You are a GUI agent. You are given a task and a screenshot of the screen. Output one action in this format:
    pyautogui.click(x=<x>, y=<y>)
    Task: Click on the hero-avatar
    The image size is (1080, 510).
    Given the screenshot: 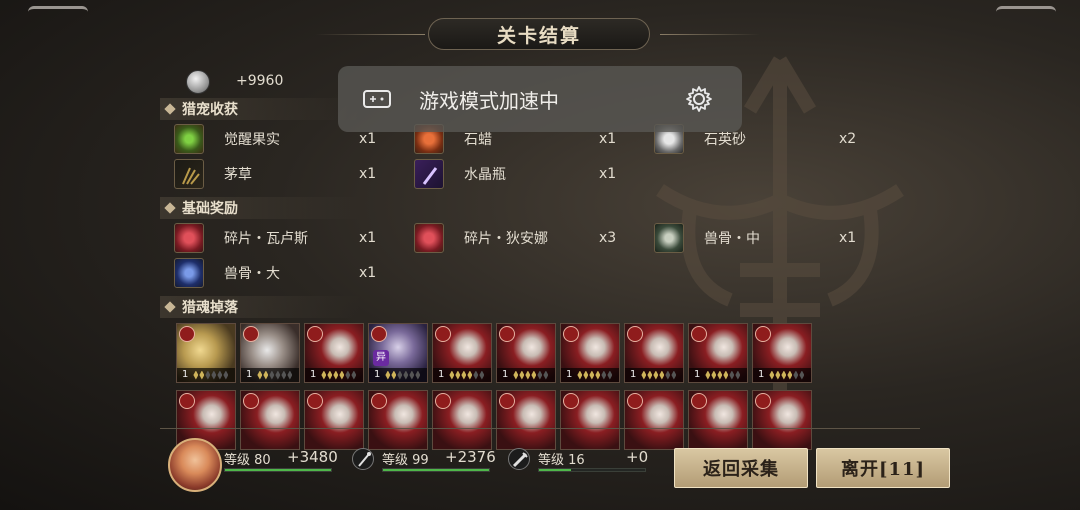 What is the action you would take?
    pyautogui.click(x=195, y=465)
    